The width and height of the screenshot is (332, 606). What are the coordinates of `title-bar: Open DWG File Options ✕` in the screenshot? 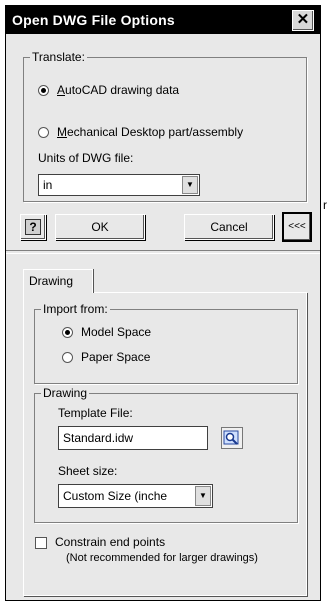 It's located at (163, 20).